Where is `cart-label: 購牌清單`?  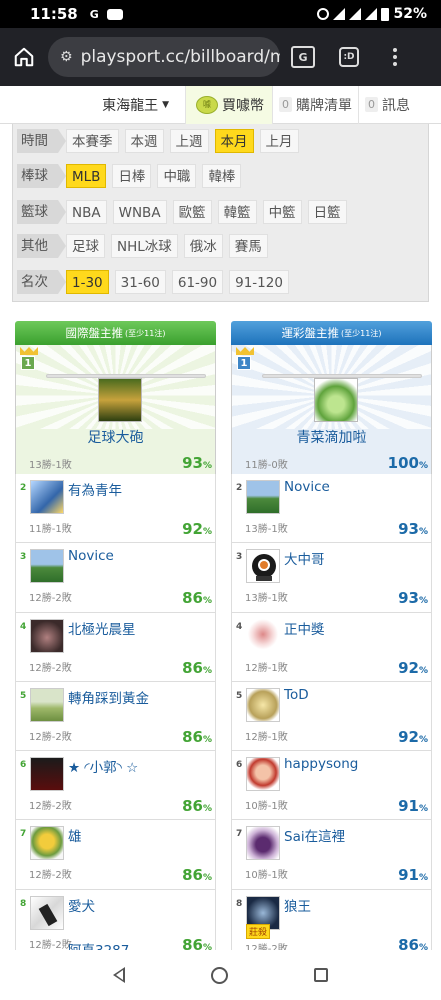 cart-label: 購牌清單 is located at coordinates (324, 105).